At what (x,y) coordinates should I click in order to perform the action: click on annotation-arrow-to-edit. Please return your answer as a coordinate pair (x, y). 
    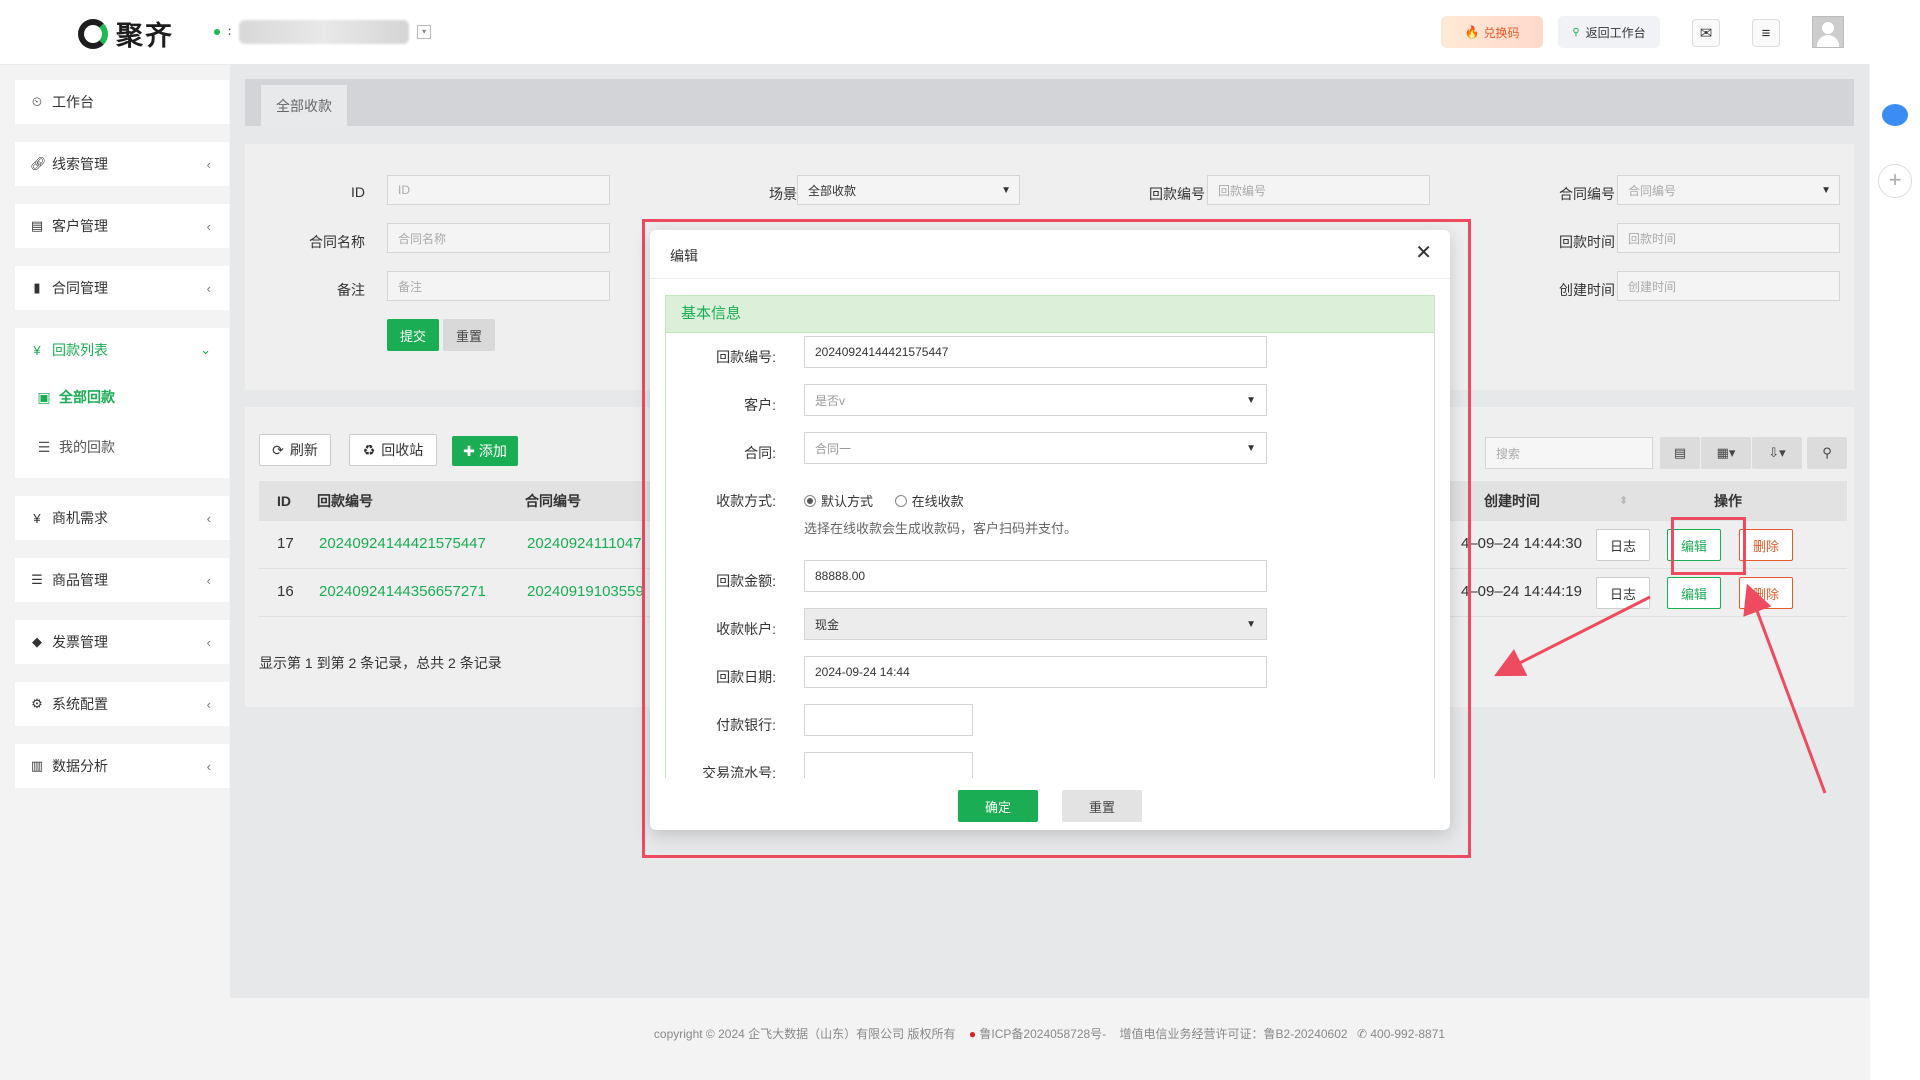
    Looking at the image, I should click on (1785, 688).